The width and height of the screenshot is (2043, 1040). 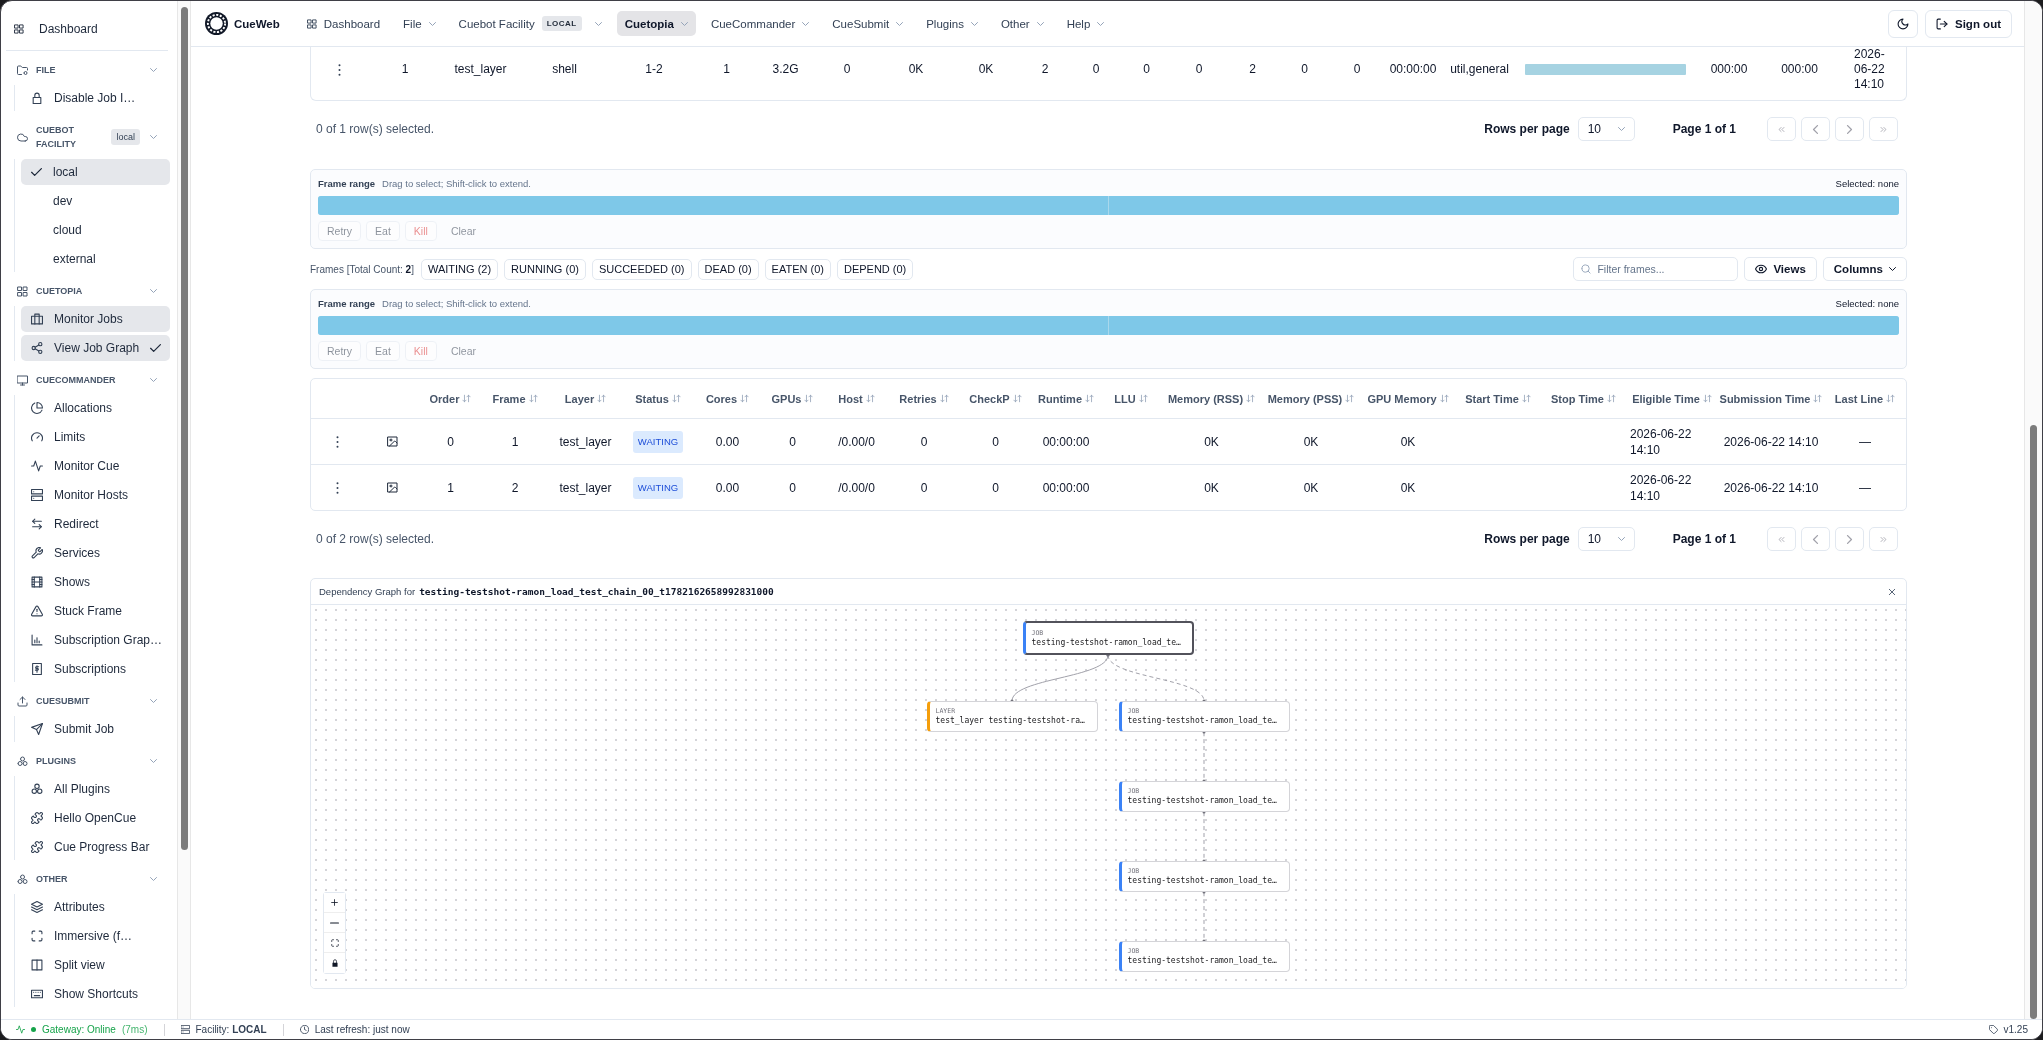 What do you see at coordinates (95, 965) in the screenshot?
I see `sidebar-item: Split view` at bounding box center [95, 965].